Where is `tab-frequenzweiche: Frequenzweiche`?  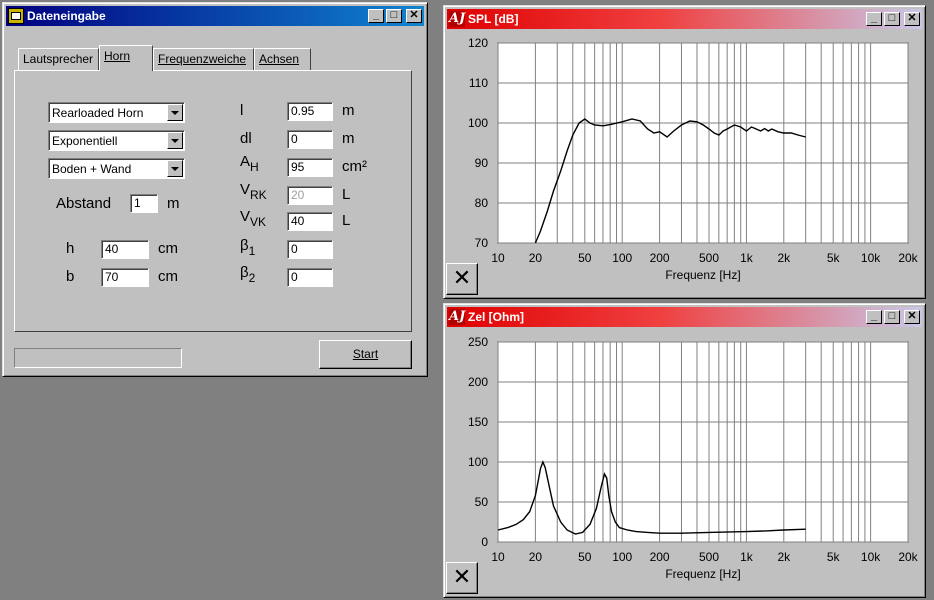
tab-frequenzweiche: Frequenzweiche is located at coordinates (203, 59).